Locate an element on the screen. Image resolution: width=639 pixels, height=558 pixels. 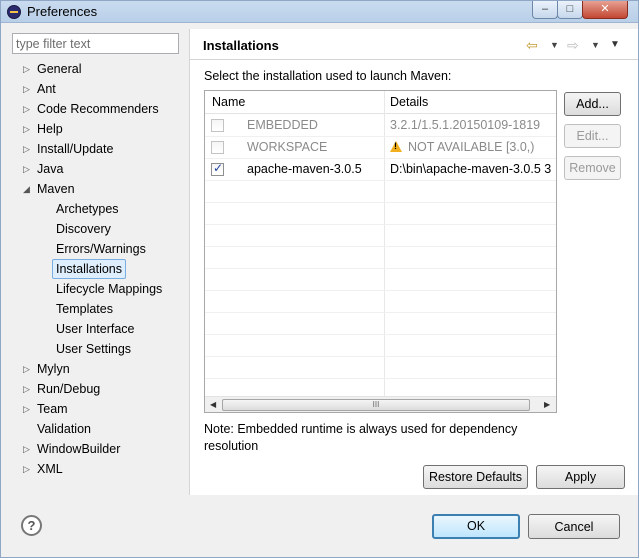
installation-details: NOT AVAILABLE [3.0,) is located at coordinates (471, 147).